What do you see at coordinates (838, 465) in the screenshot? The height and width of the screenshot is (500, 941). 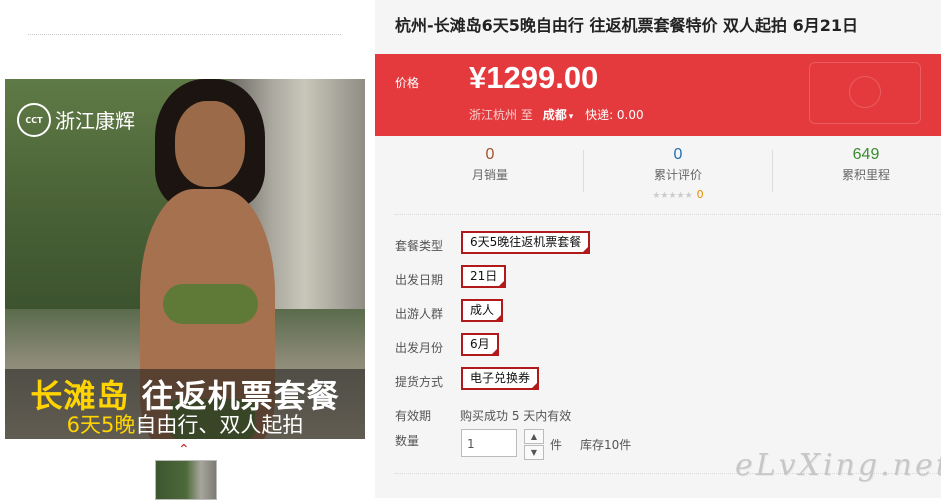 I see `site-watermark: eLvXing.net` at bounding box center [838, 465].